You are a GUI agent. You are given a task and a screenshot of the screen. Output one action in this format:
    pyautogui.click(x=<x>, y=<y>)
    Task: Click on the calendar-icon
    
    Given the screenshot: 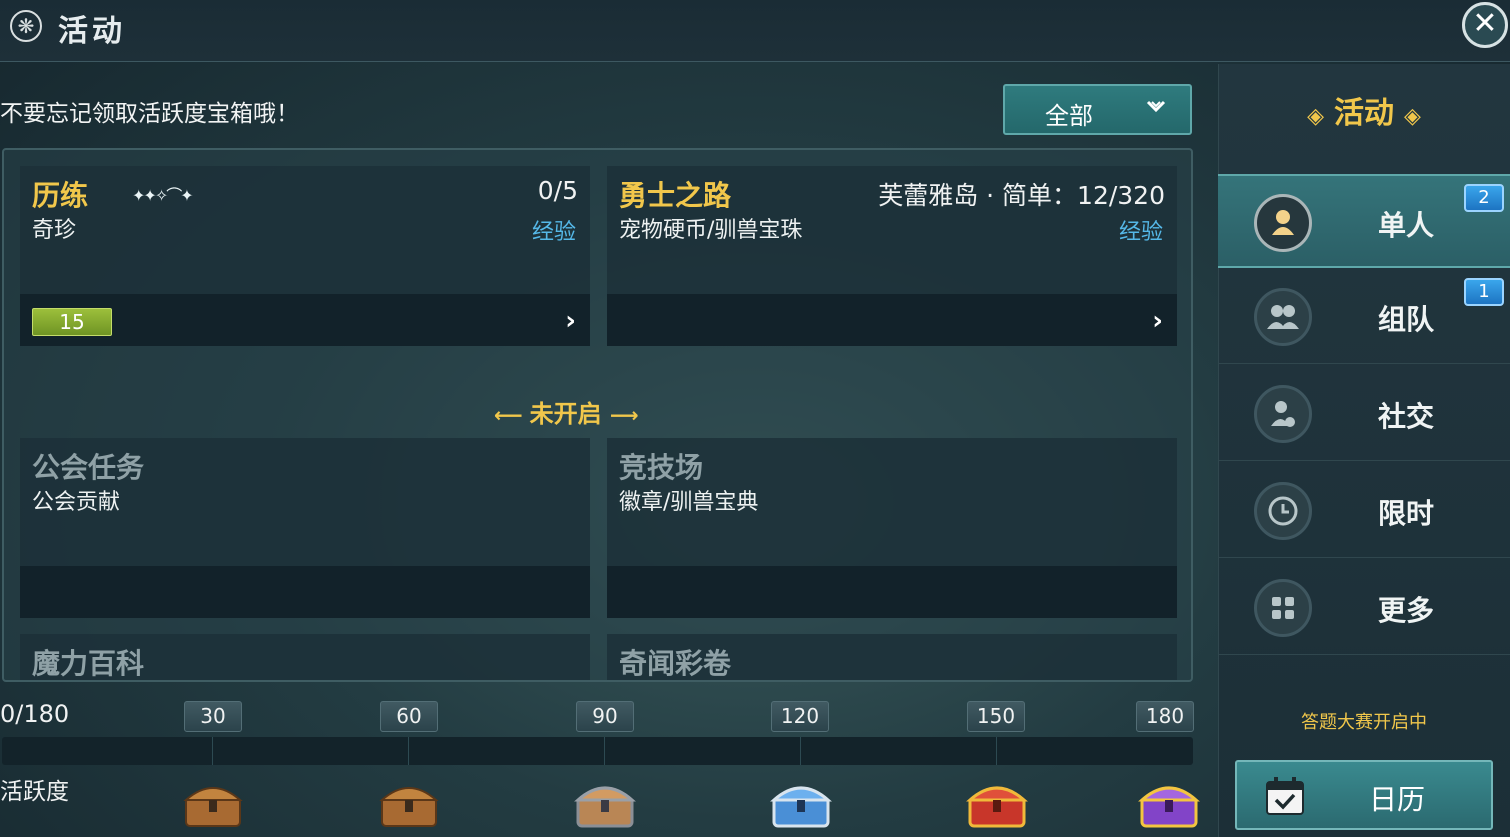 What is the action you would take?
    pyautogui.click(x=1285, y=798)
    